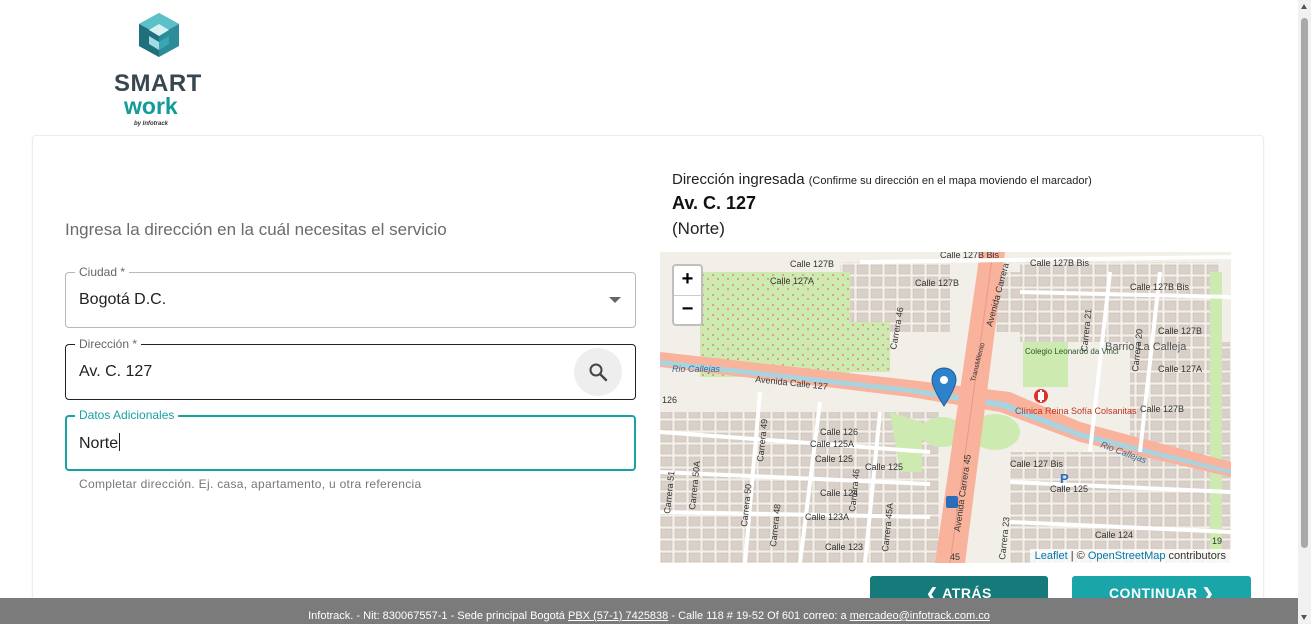 This screenshot has height=634, width=1311. What do you see at coordinates (159, 35) in the screenshot?
I see `smartwork-logo-mark` at bounding box center [159, 35].